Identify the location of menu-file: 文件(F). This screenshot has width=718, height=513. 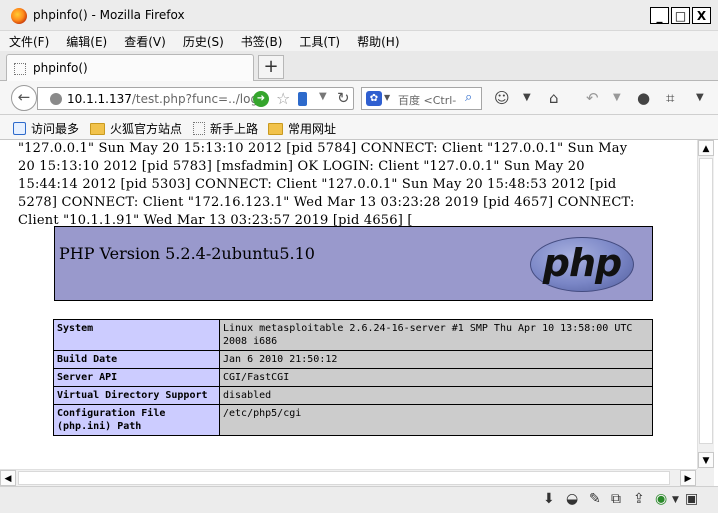
(29, 41).